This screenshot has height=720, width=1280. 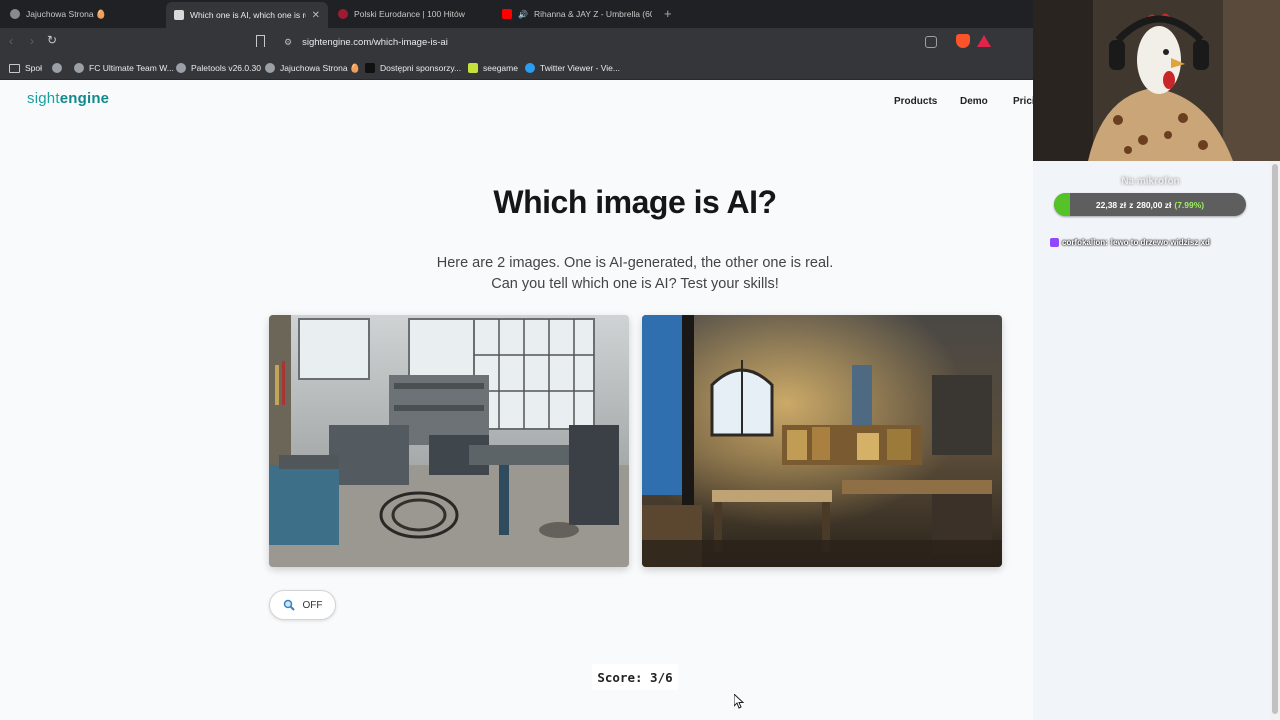 I want to click on toggle-label: OFF, so click(x=312, y=605).